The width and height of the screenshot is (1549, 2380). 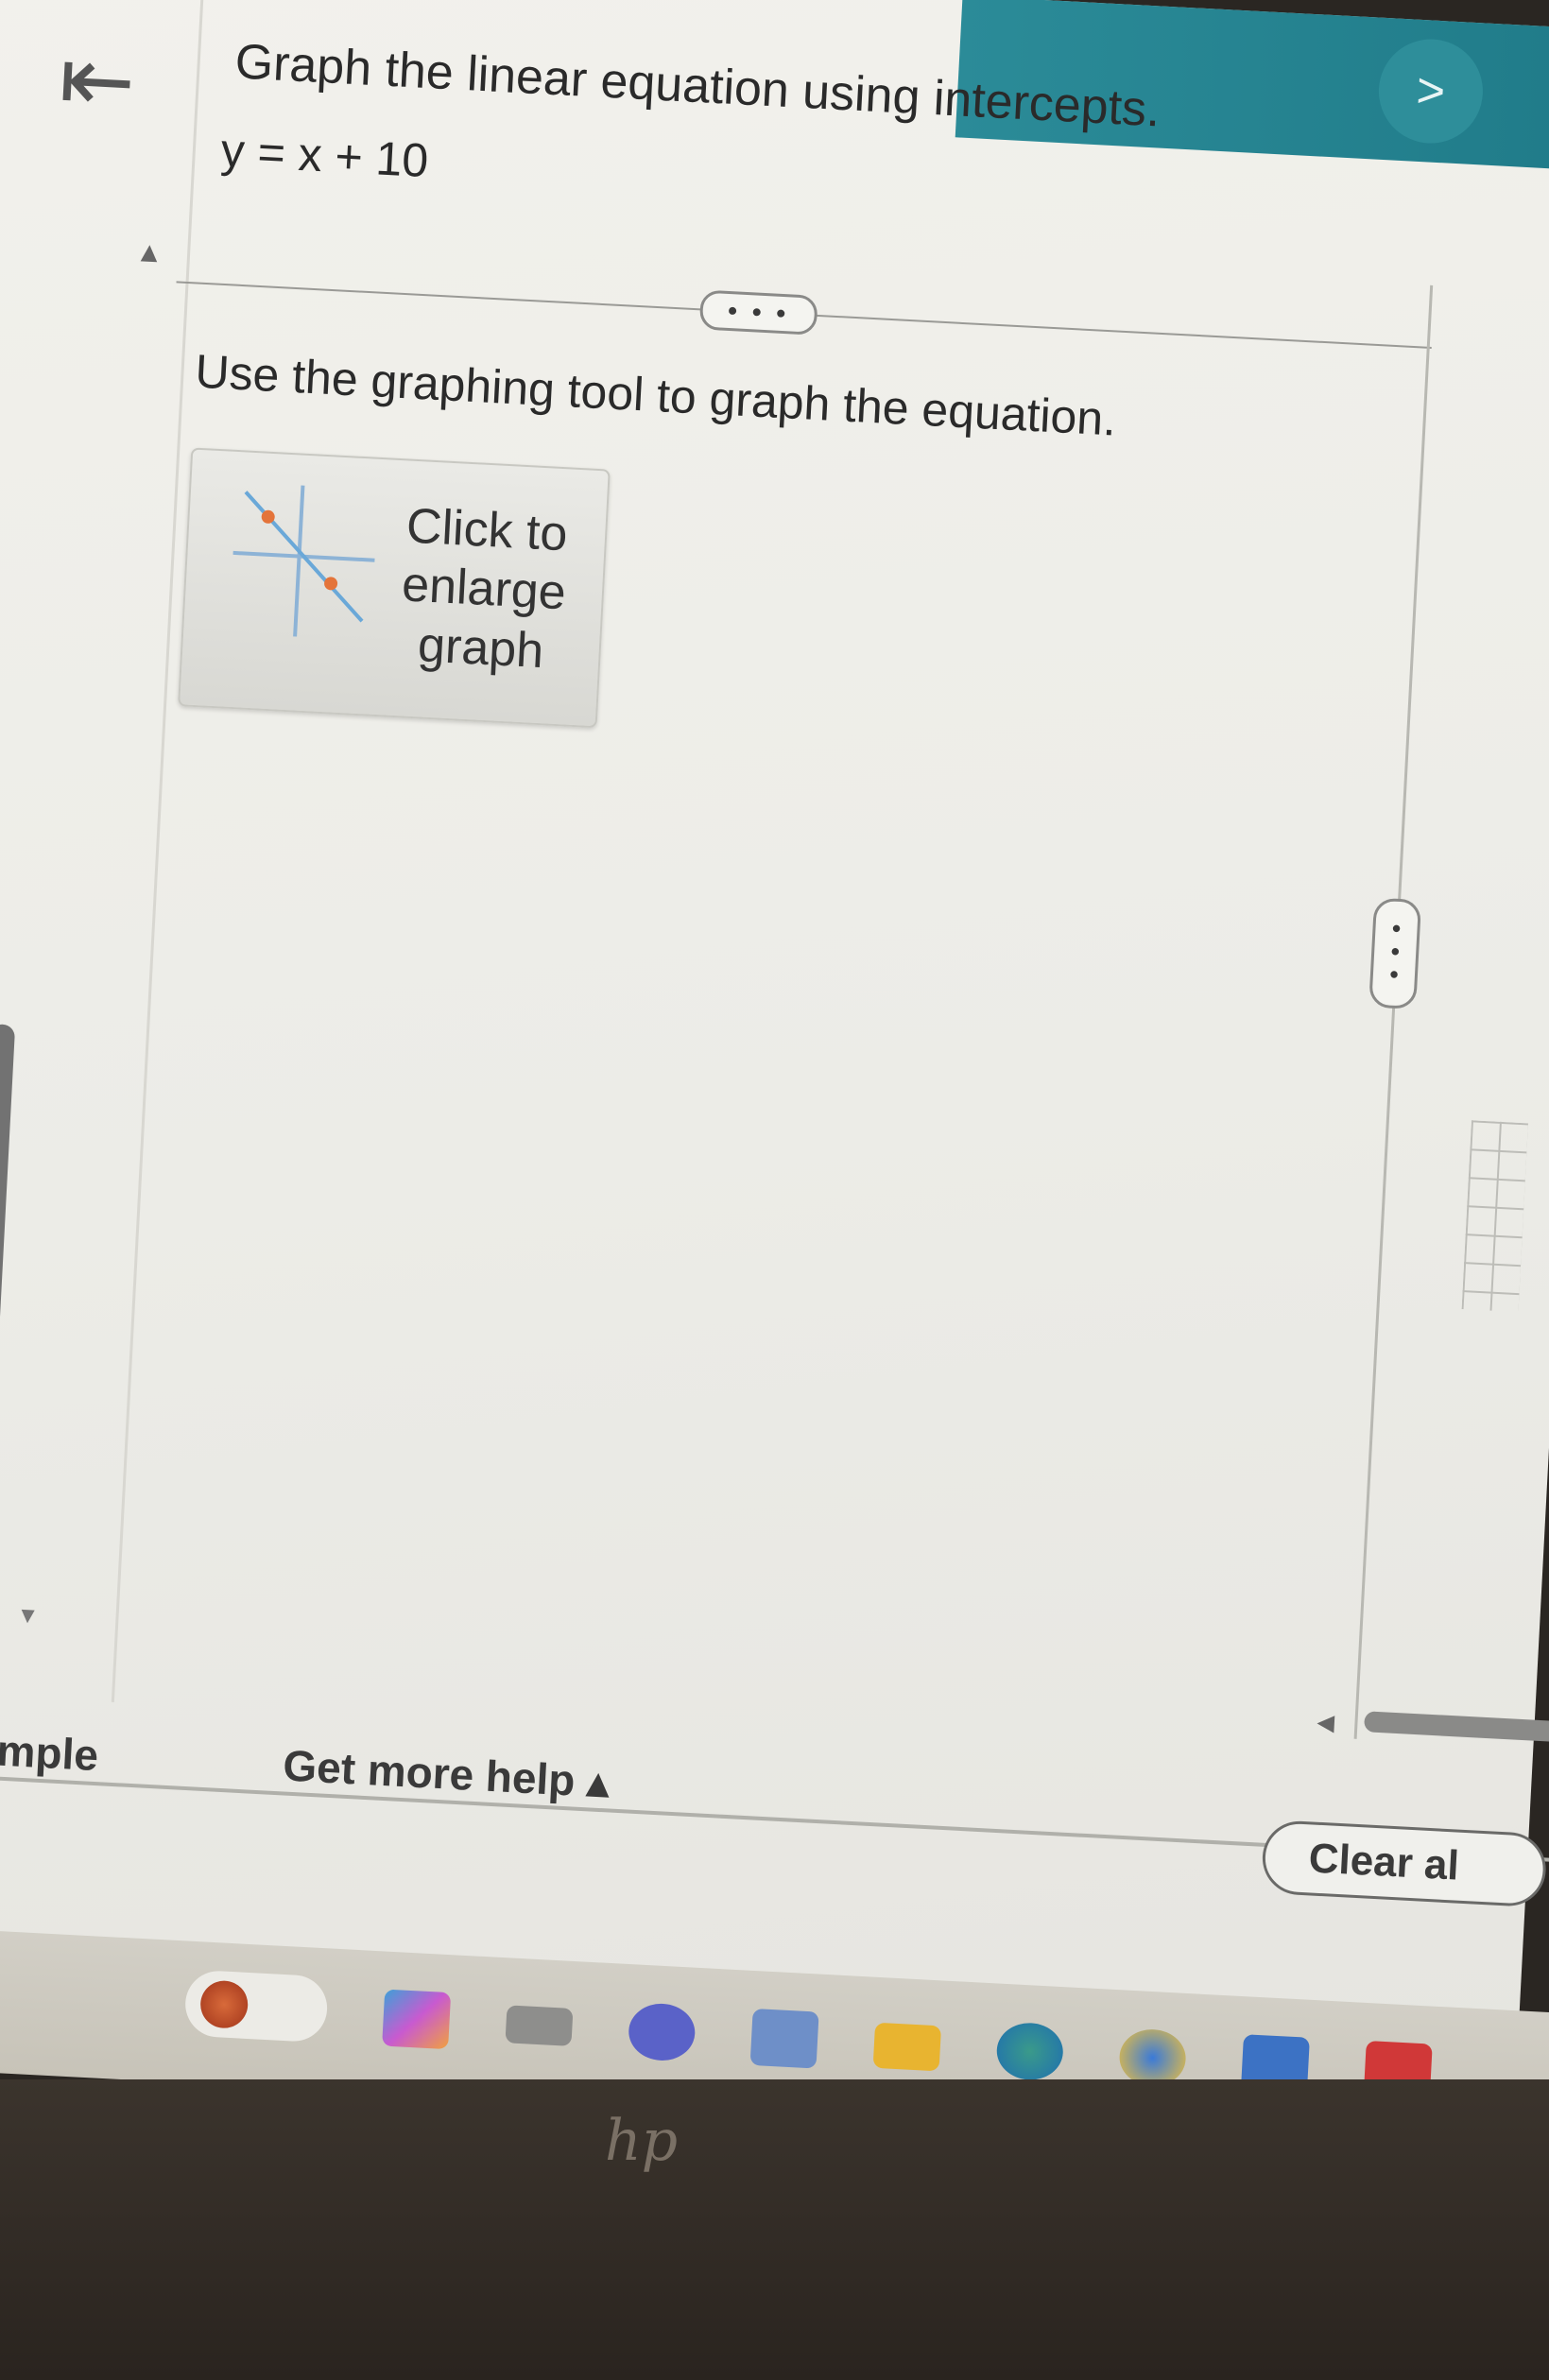 What do you see at coordinates (97, 80) in the screenshot?
I see `first-page-arrow-icon: ⇤` at bounding box center [97, 80].